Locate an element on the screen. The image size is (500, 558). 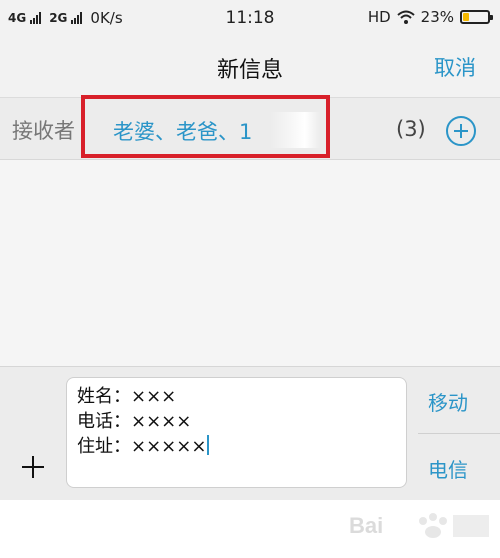
recipient-label: 接收者 is located at coordinates (43, 131).